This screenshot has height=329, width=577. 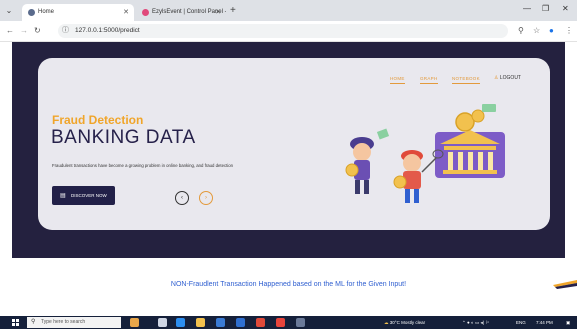 I want to click on hero-headline: BANKING DATA, so click(x=123, y=137).